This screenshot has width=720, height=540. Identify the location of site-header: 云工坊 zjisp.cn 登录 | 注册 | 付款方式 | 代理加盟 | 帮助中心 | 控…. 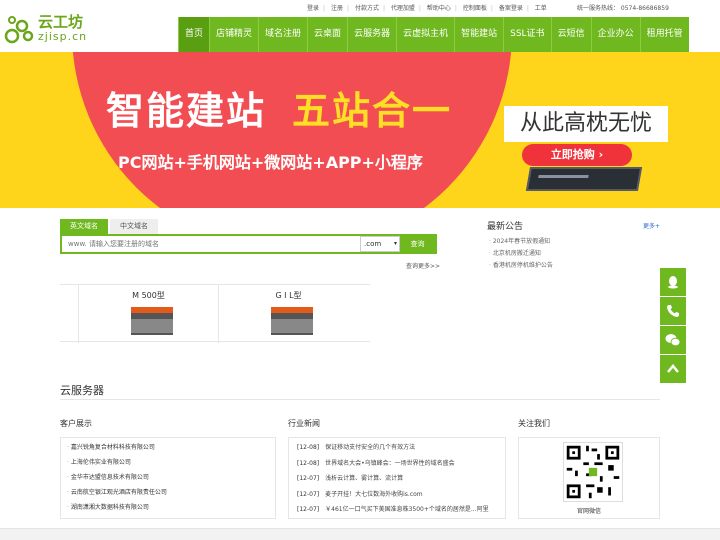
(360, 26).